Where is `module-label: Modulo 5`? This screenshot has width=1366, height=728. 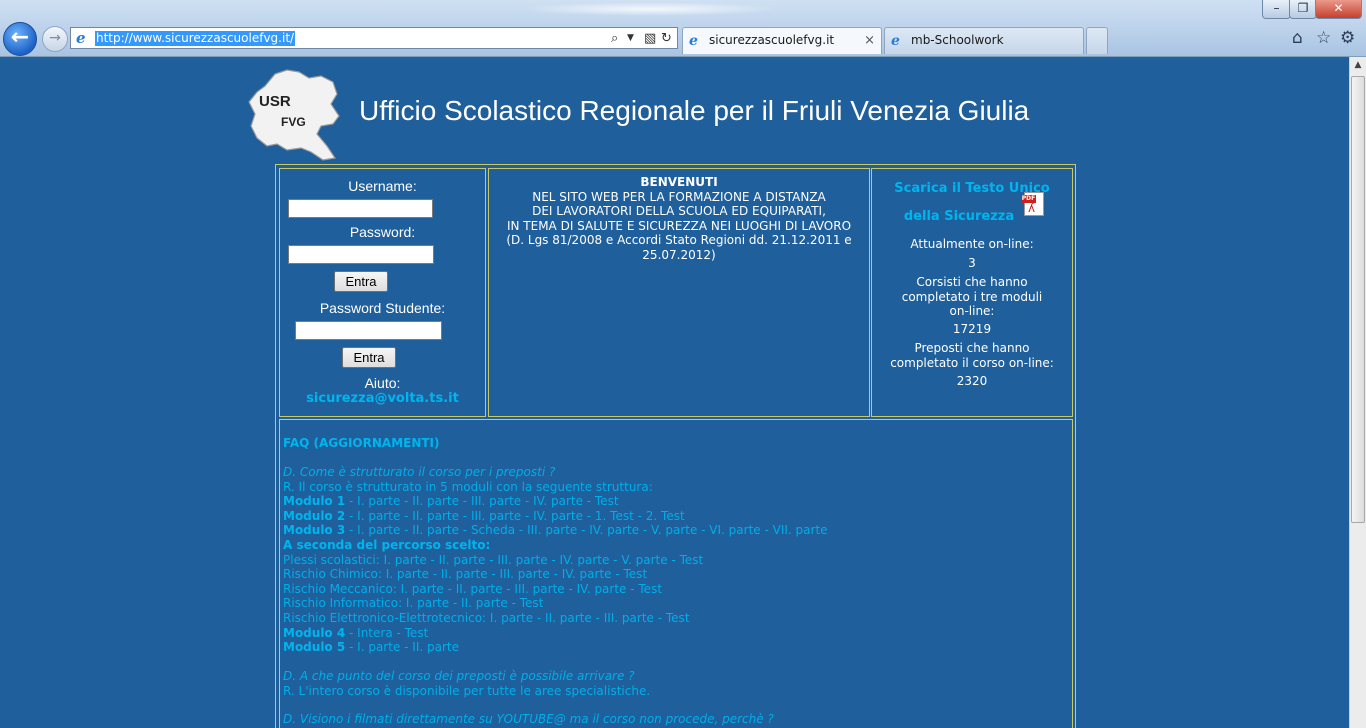 module-label: Modulo 5 is located at coordinates (314, 647).